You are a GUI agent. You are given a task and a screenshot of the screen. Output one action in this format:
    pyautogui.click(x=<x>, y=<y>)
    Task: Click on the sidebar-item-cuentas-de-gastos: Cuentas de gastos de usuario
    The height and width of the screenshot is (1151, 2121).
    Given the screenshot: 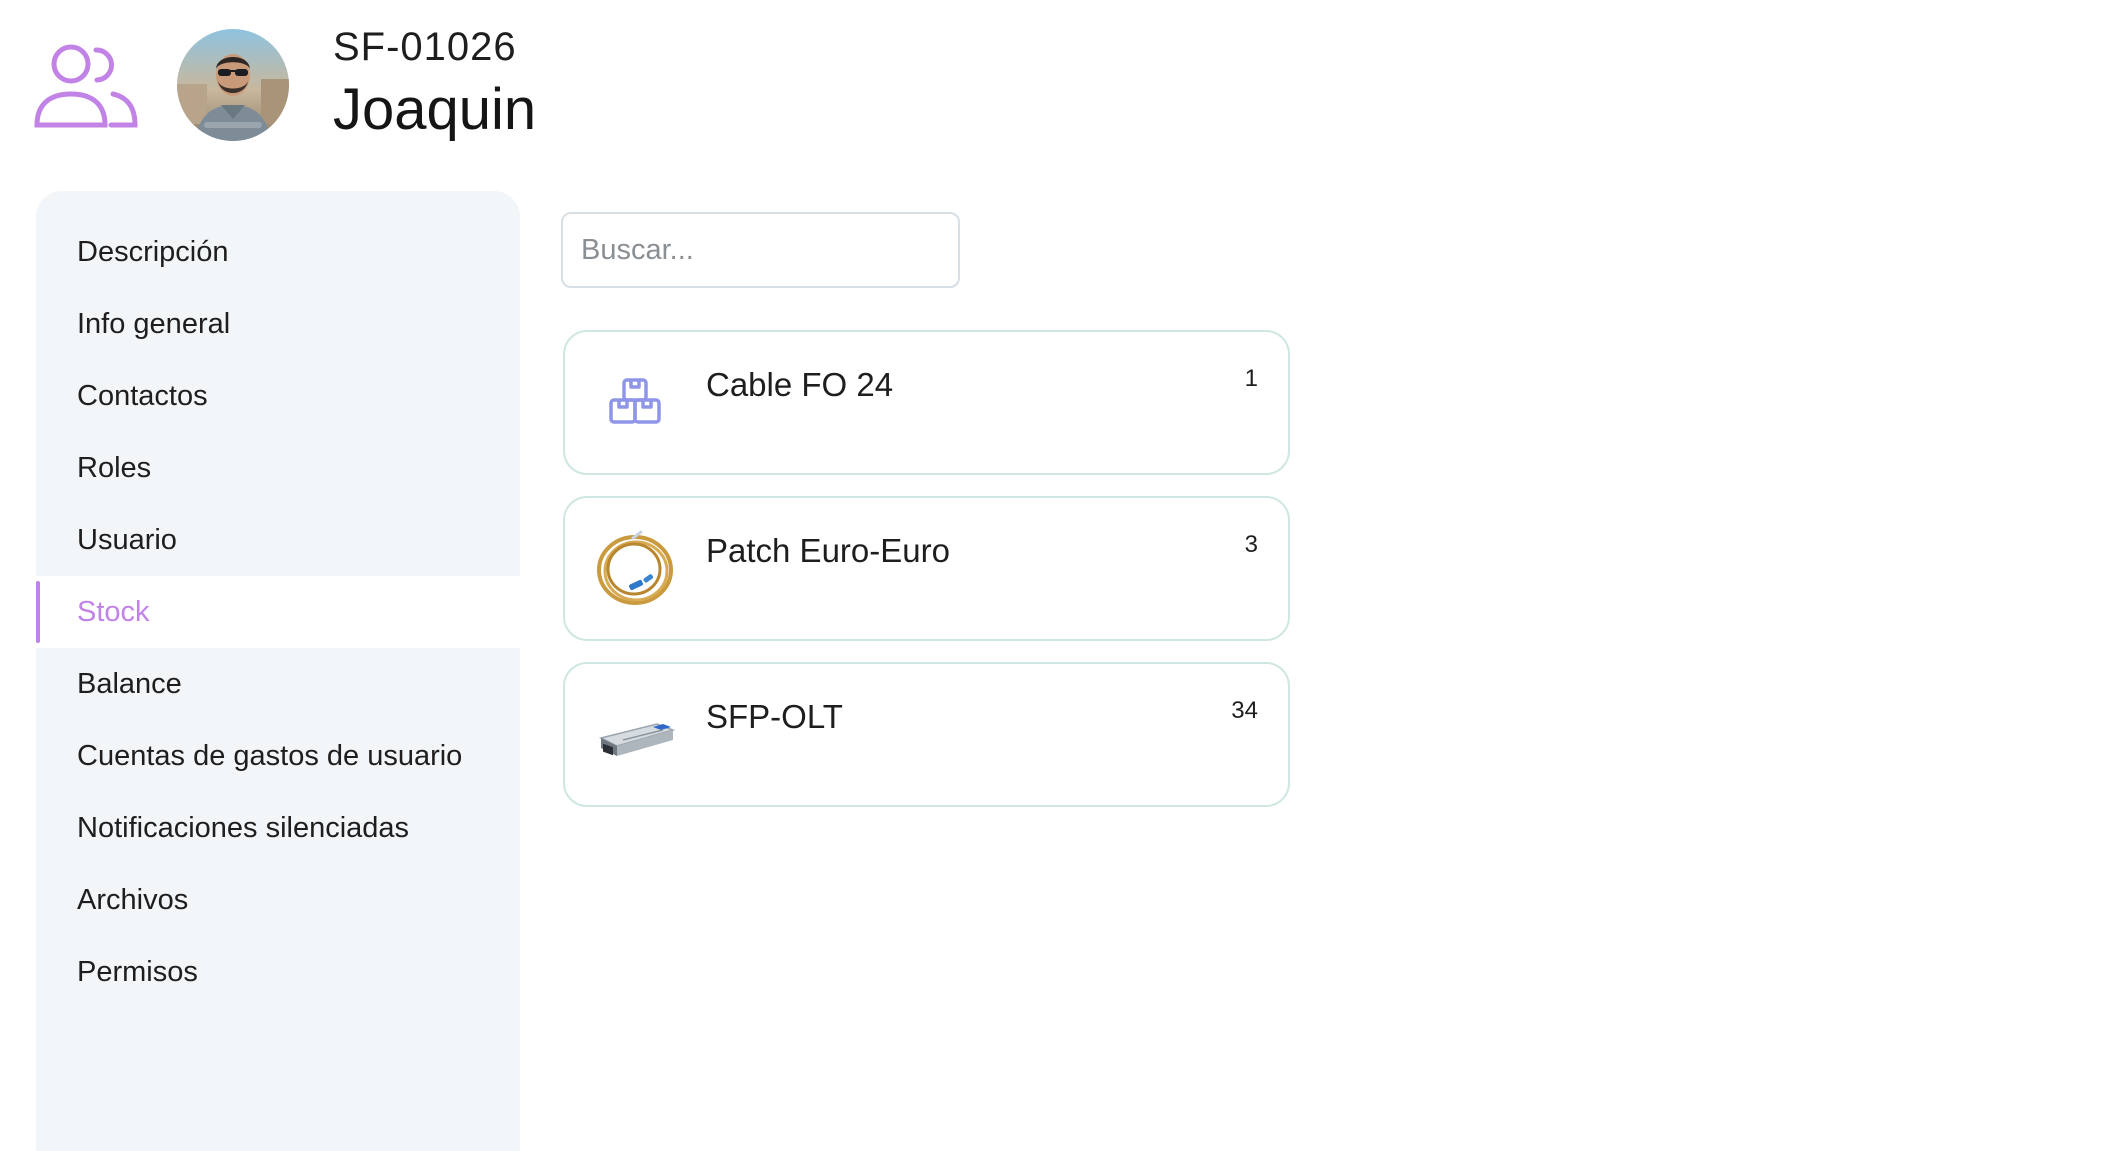 What is the action you would take?
    pyautogui.click(x=278, y=756)
    